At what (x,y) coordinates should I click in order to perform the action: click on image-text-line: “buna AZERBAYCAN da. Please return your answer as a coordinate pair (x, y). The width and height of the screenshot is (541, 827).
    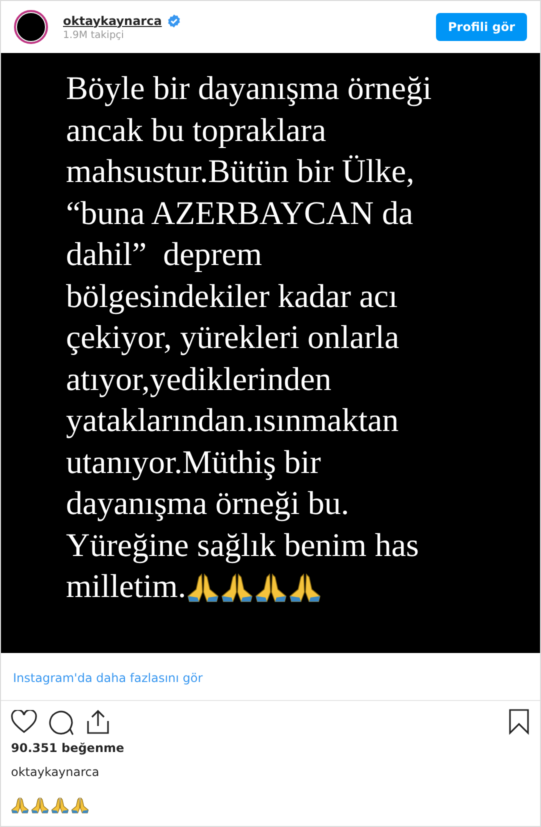
    Looking at the image, I should click on (240, 214).